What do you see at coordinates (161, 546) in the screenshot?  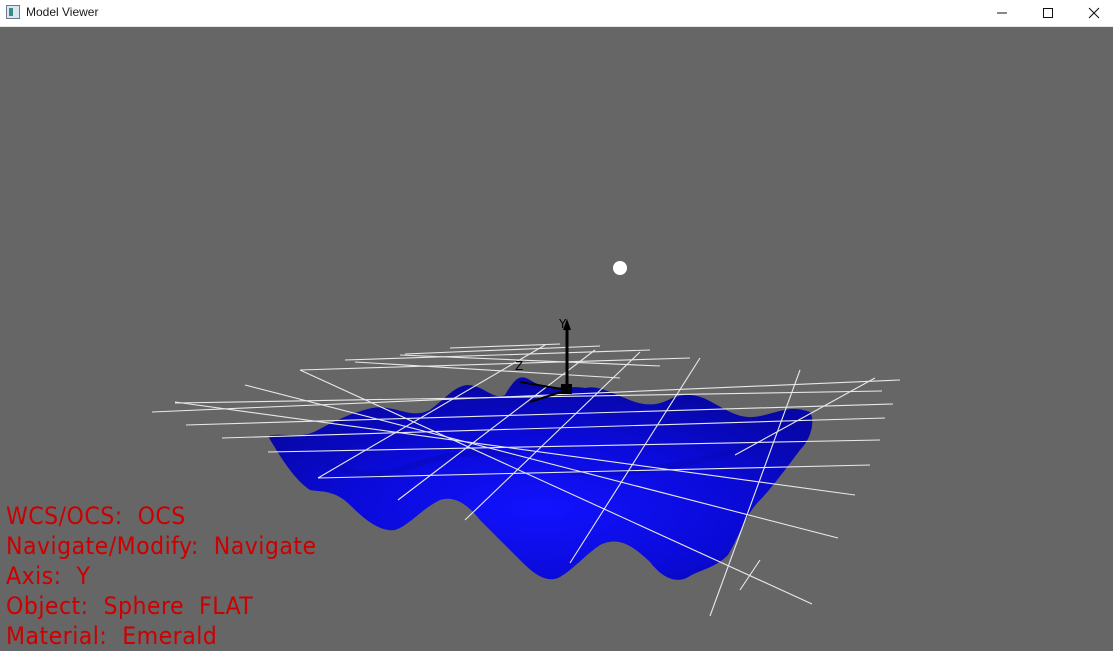 I see `hud-mode: Navigate/Modify: Navigate` at bounding box center [161, 546].